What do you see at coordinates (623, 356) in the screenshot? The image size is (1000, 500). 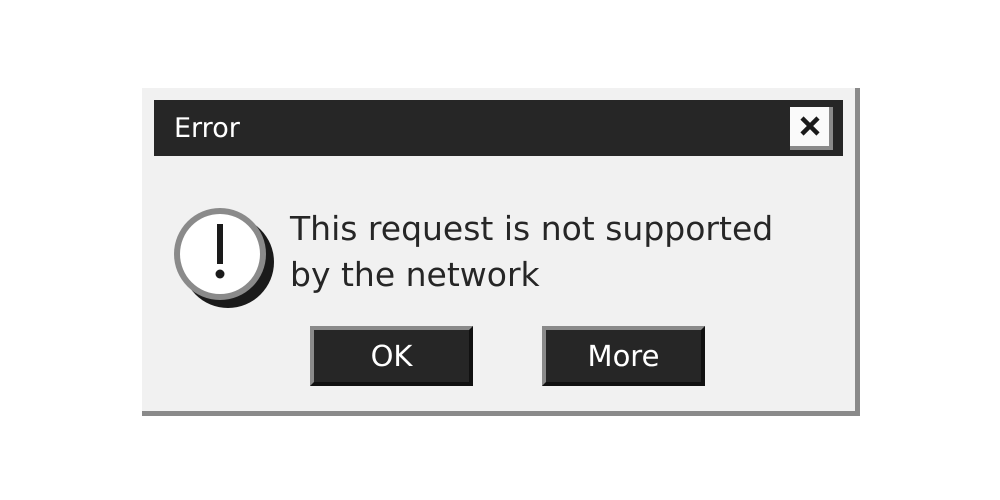 I see `dialog-button: More` at bounding box center [623, 356].